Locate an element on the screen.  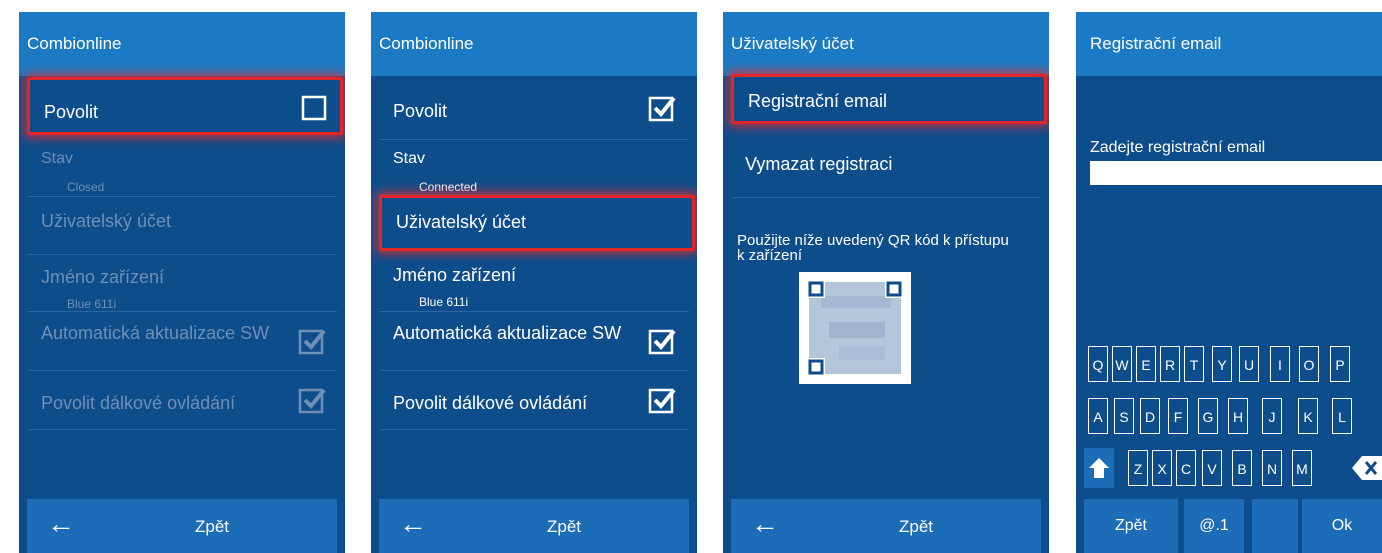
backspace-key is located at coordinates (1367, 468).